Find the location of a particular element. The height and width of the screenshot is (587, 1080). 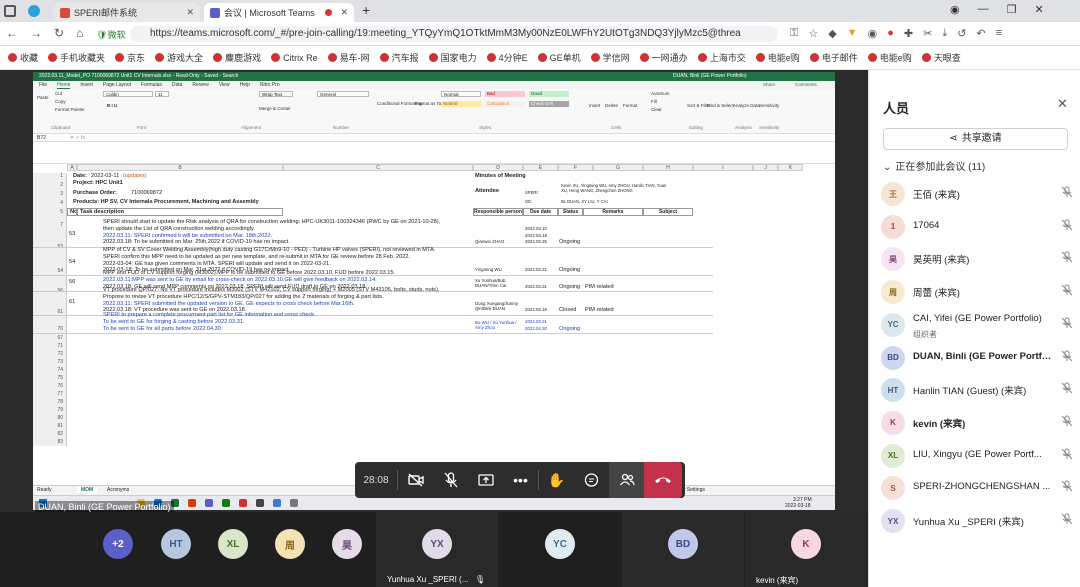

bookmark-item: 上海市交 is located at coordinates (721, 57).